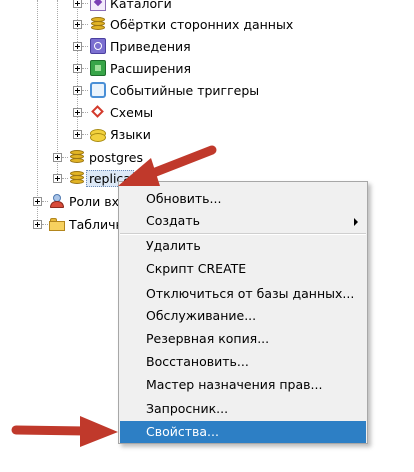  I want to click on menu-item-create-script: Скрипт CREATE, so click(243, 269).